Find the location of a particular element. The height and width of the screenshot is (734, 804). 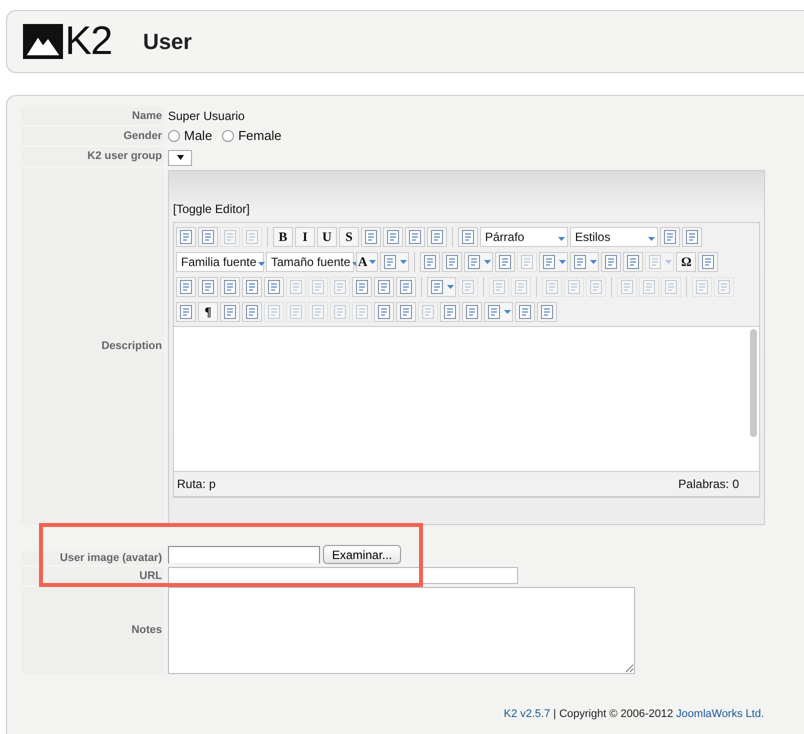

toolbar-dropdown: Tamaño fuente is located at coordinates (310, 262).